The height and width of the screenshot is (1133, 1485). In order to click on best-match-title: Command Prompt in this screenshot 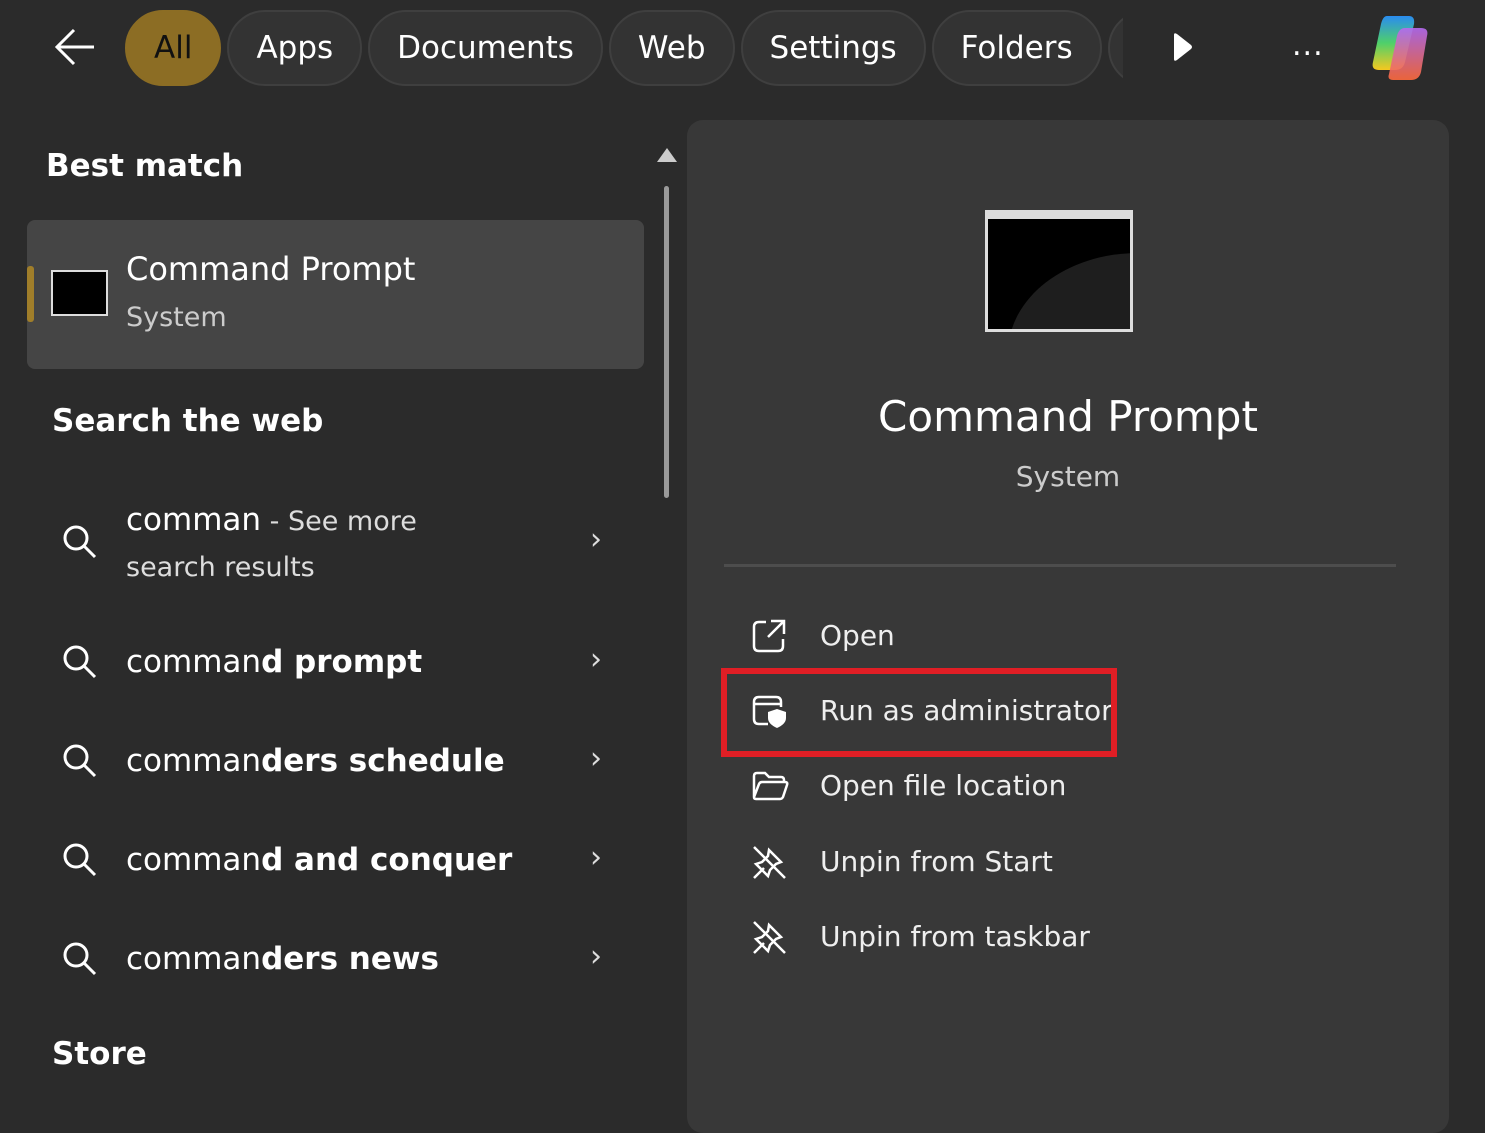, I will do `click(271, 269)`.